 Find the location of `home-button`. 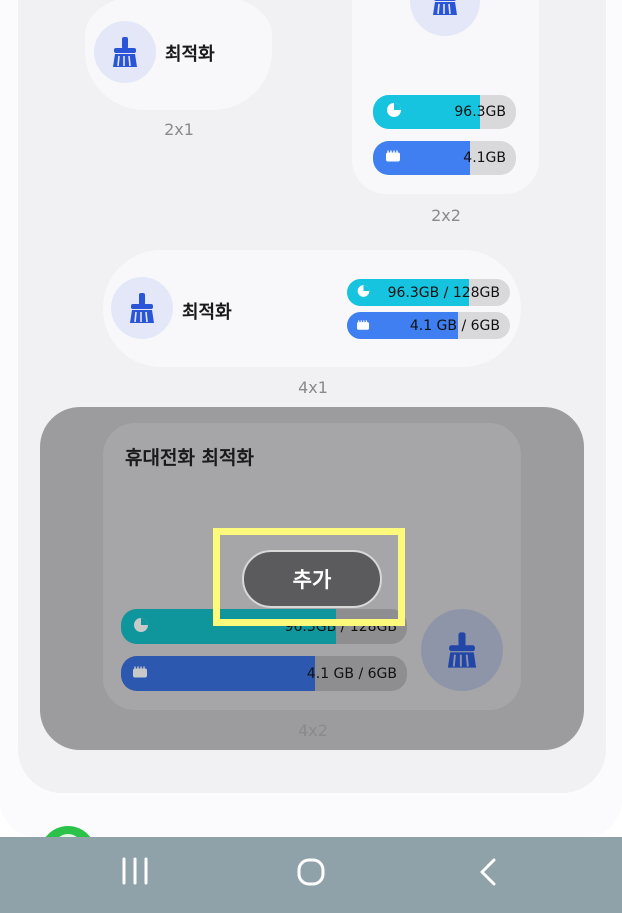

home-button is located at coordinates (311, 877).